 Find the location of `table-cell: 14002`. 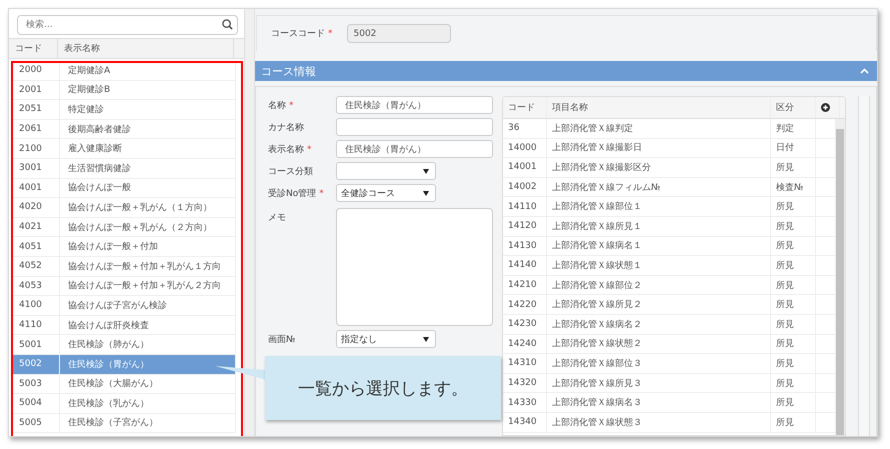

table-cell: 14002 is located at coordinates (525, 187).